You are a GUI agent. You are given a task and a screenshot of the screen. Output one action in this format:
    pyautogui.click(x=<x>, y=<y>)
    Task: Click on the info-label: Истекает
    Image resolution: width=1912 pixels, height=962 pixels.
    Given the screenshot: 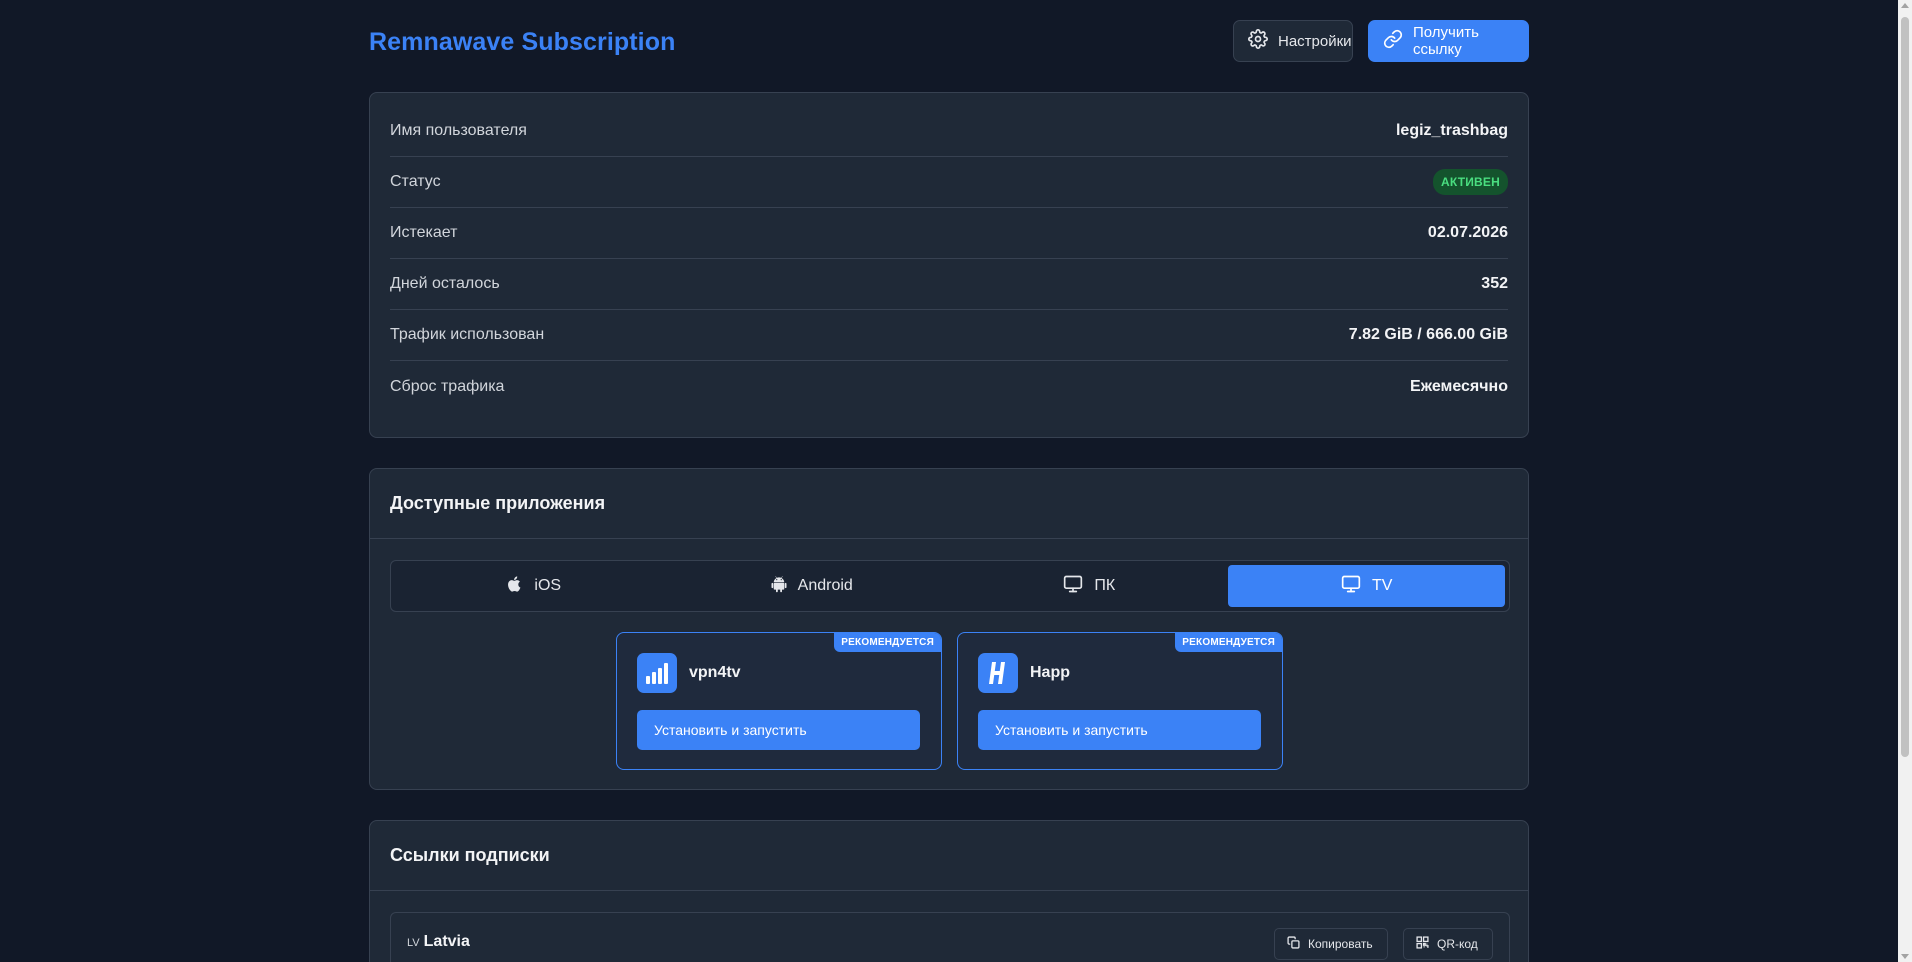 What is the action you would take?
    pyautogui.click(x=424, y=232)
    